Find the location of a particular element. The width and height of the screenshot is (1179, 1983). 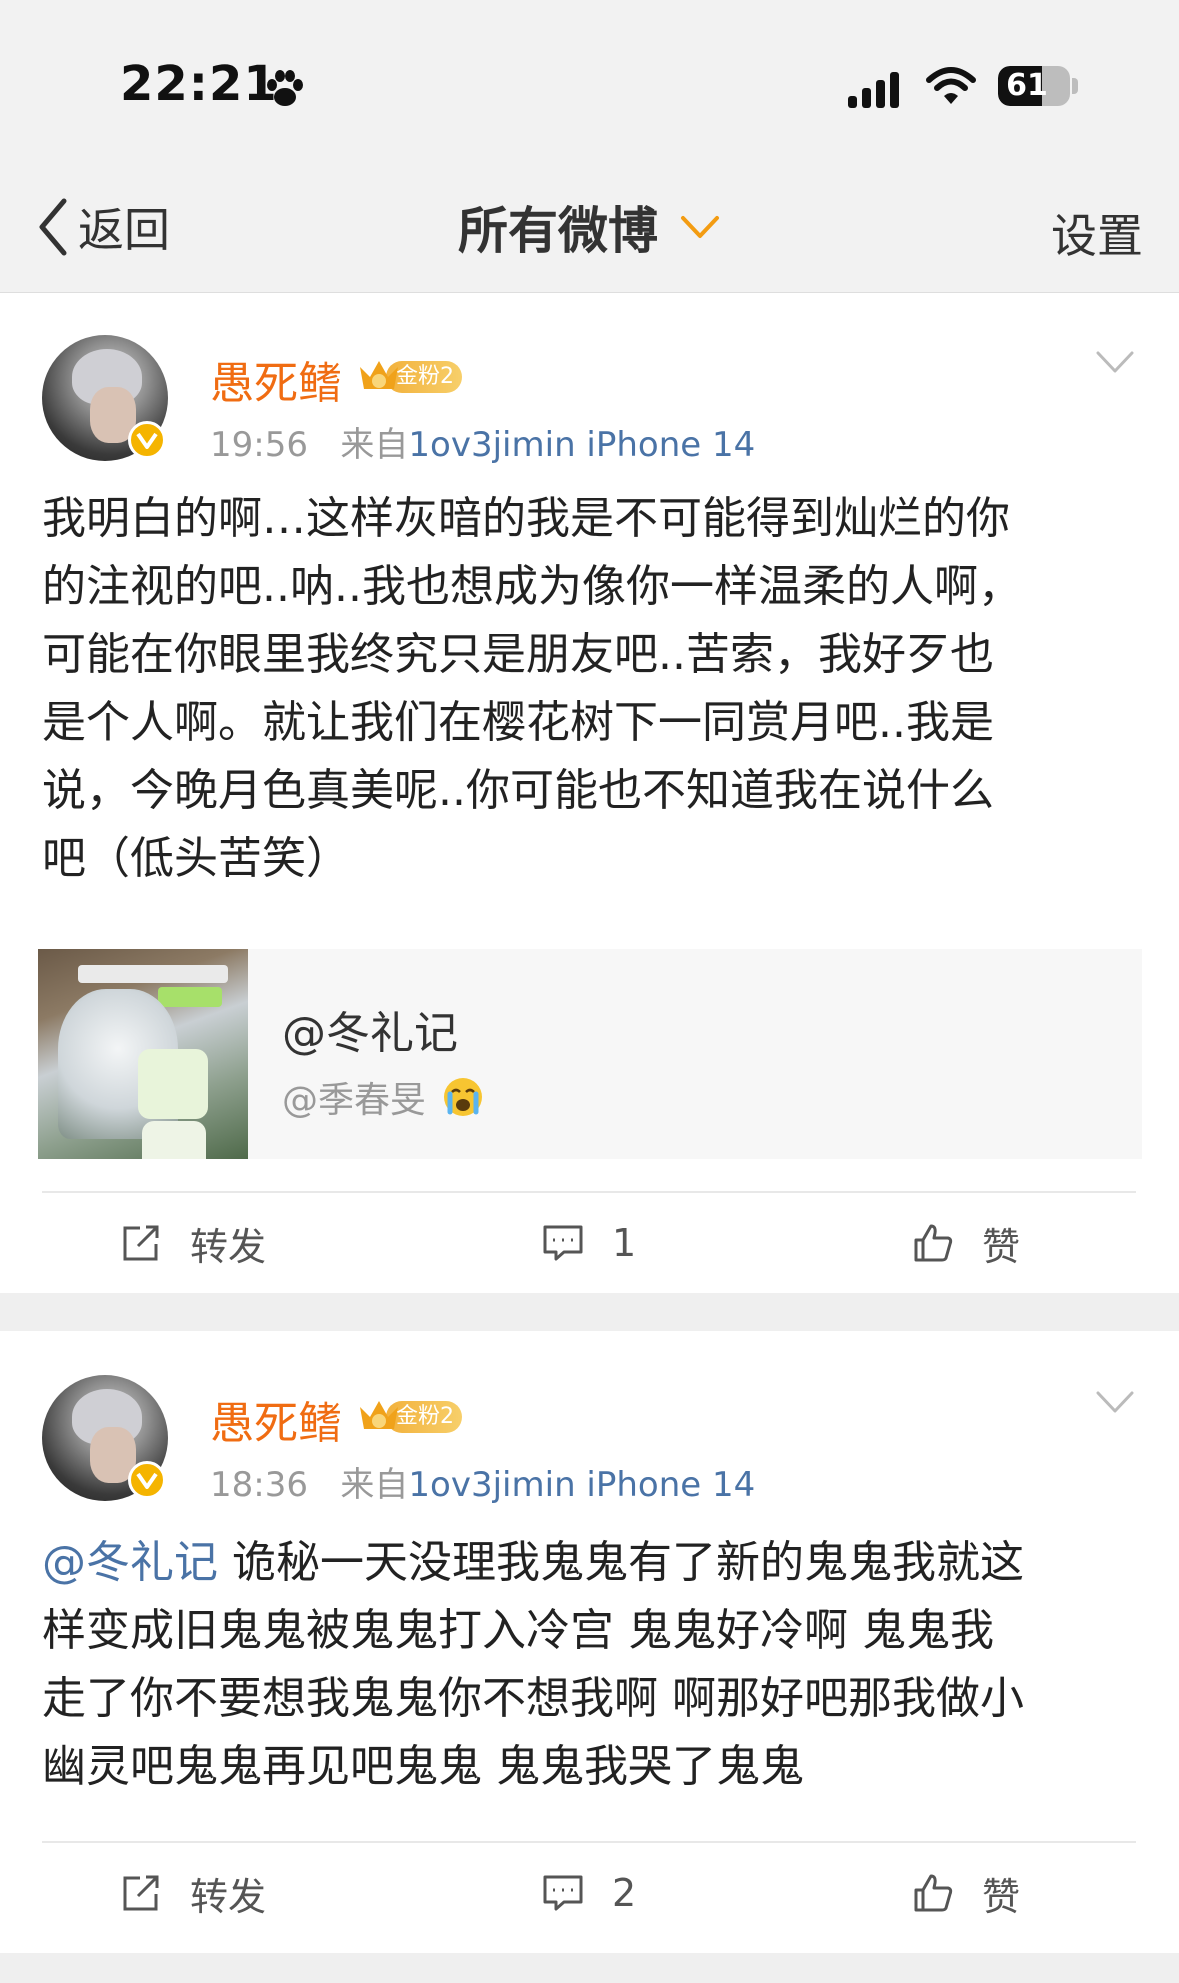

page-title: 所有微博 is located at coordinates (558, 231).